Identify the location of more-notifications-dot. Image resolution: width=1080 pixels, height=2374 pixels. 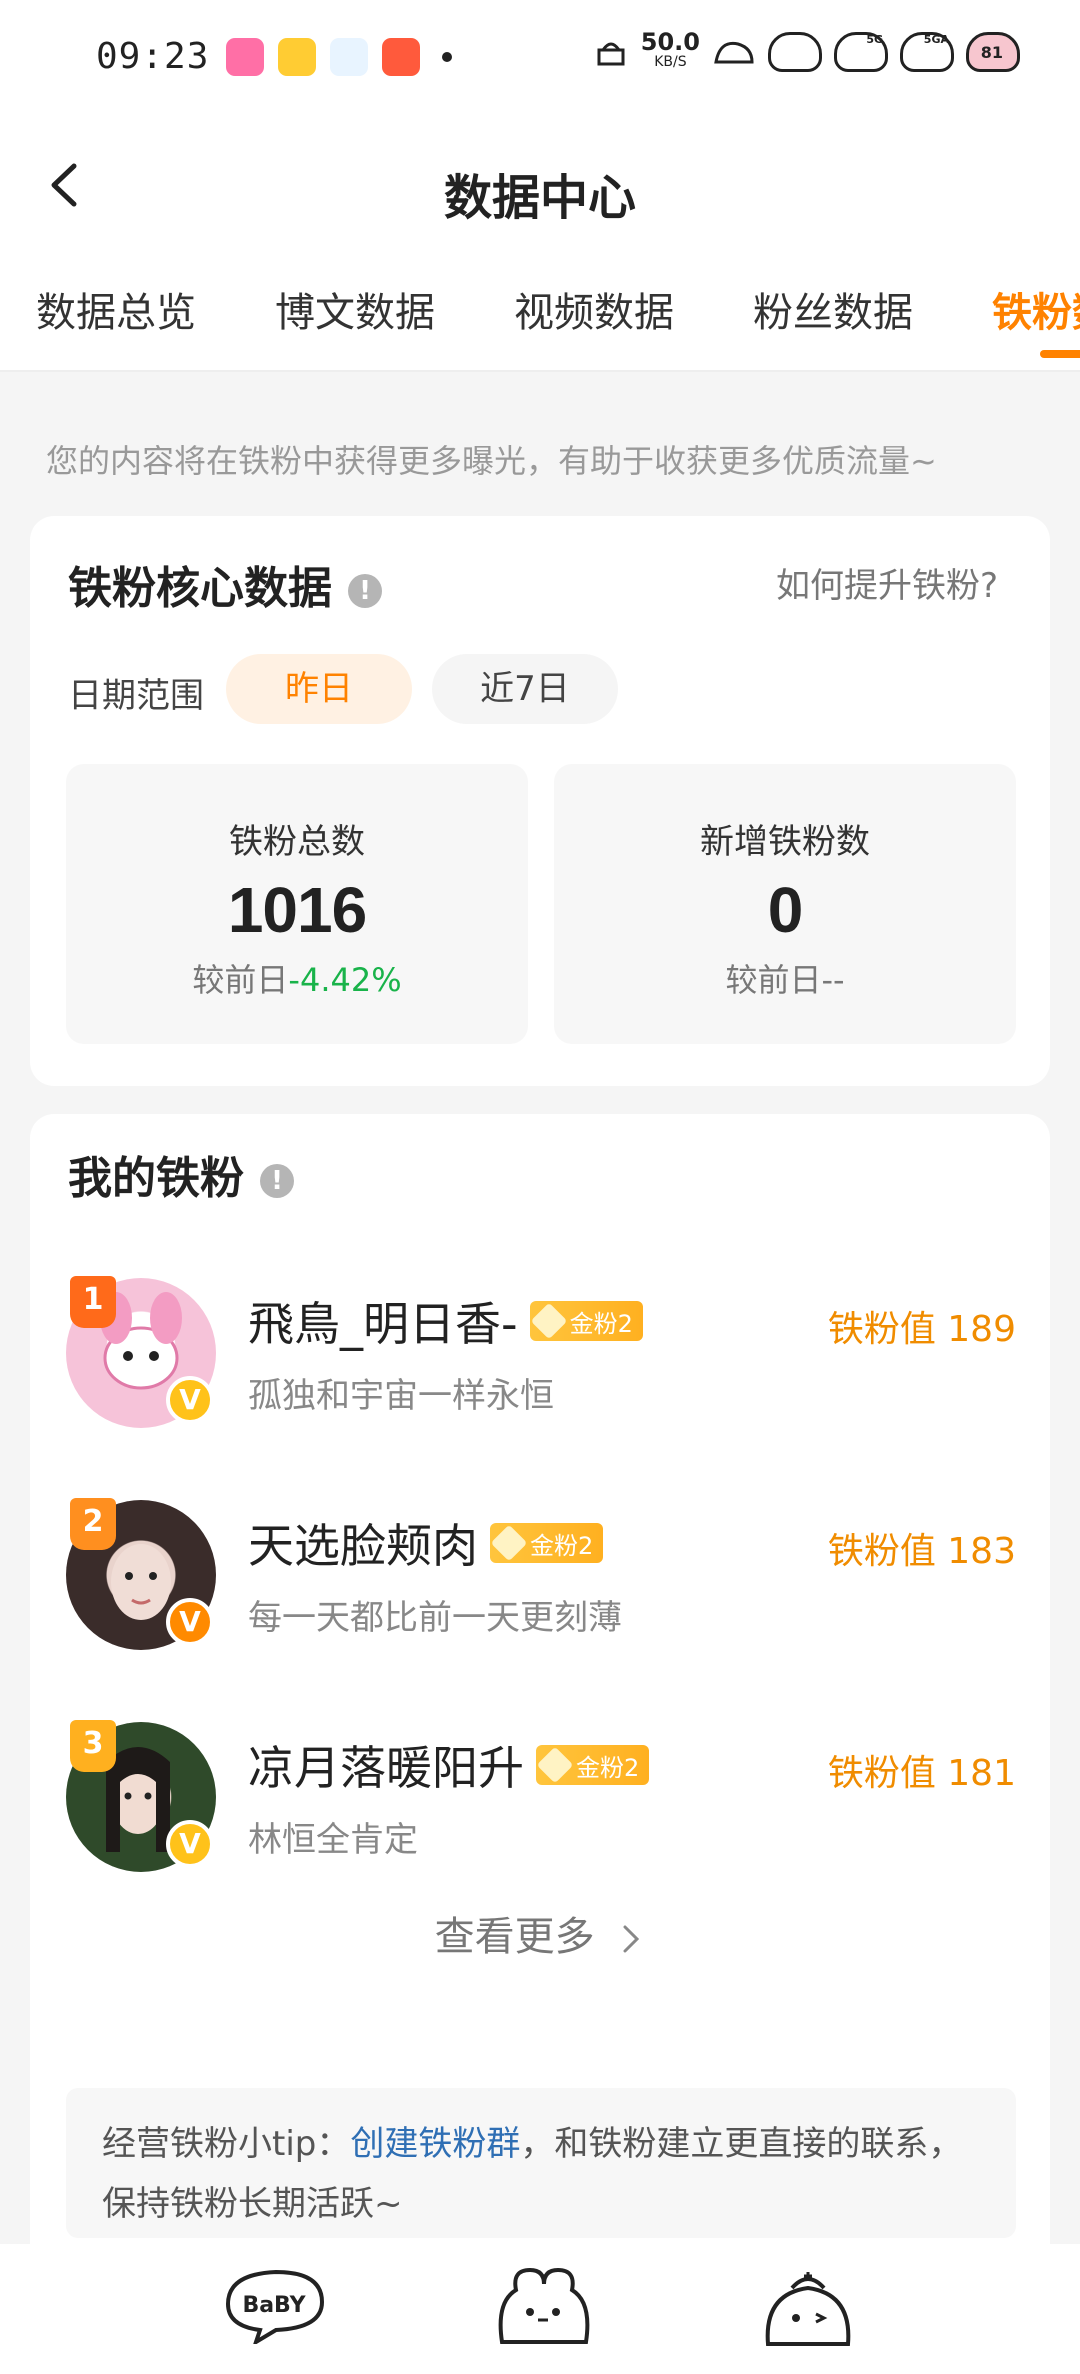
(447, 57).